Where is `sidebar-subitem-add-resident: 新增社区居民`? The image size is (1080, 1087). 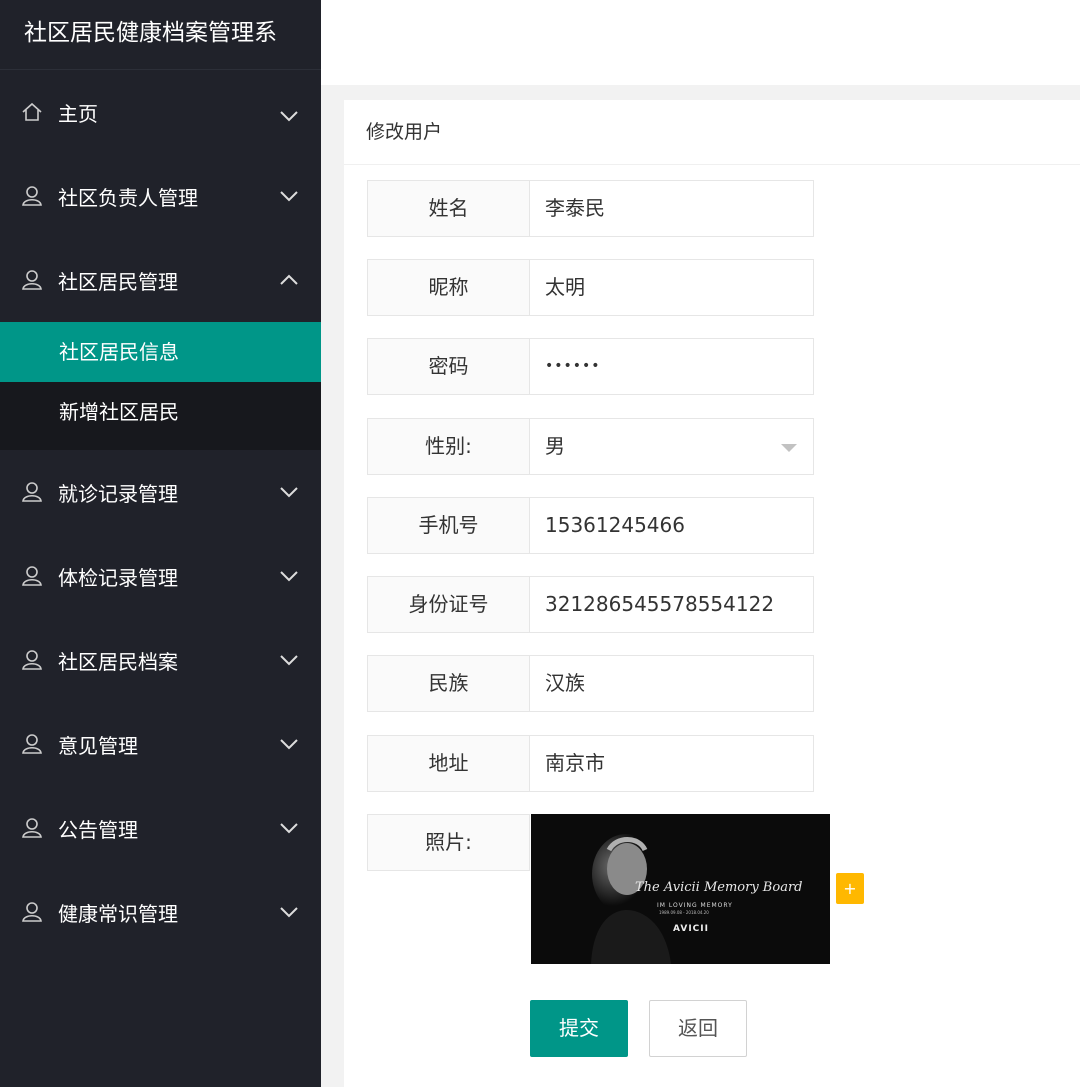
sidebar-subitem-add-resident: 新增社区居民 is located at coordinates (160, 412).